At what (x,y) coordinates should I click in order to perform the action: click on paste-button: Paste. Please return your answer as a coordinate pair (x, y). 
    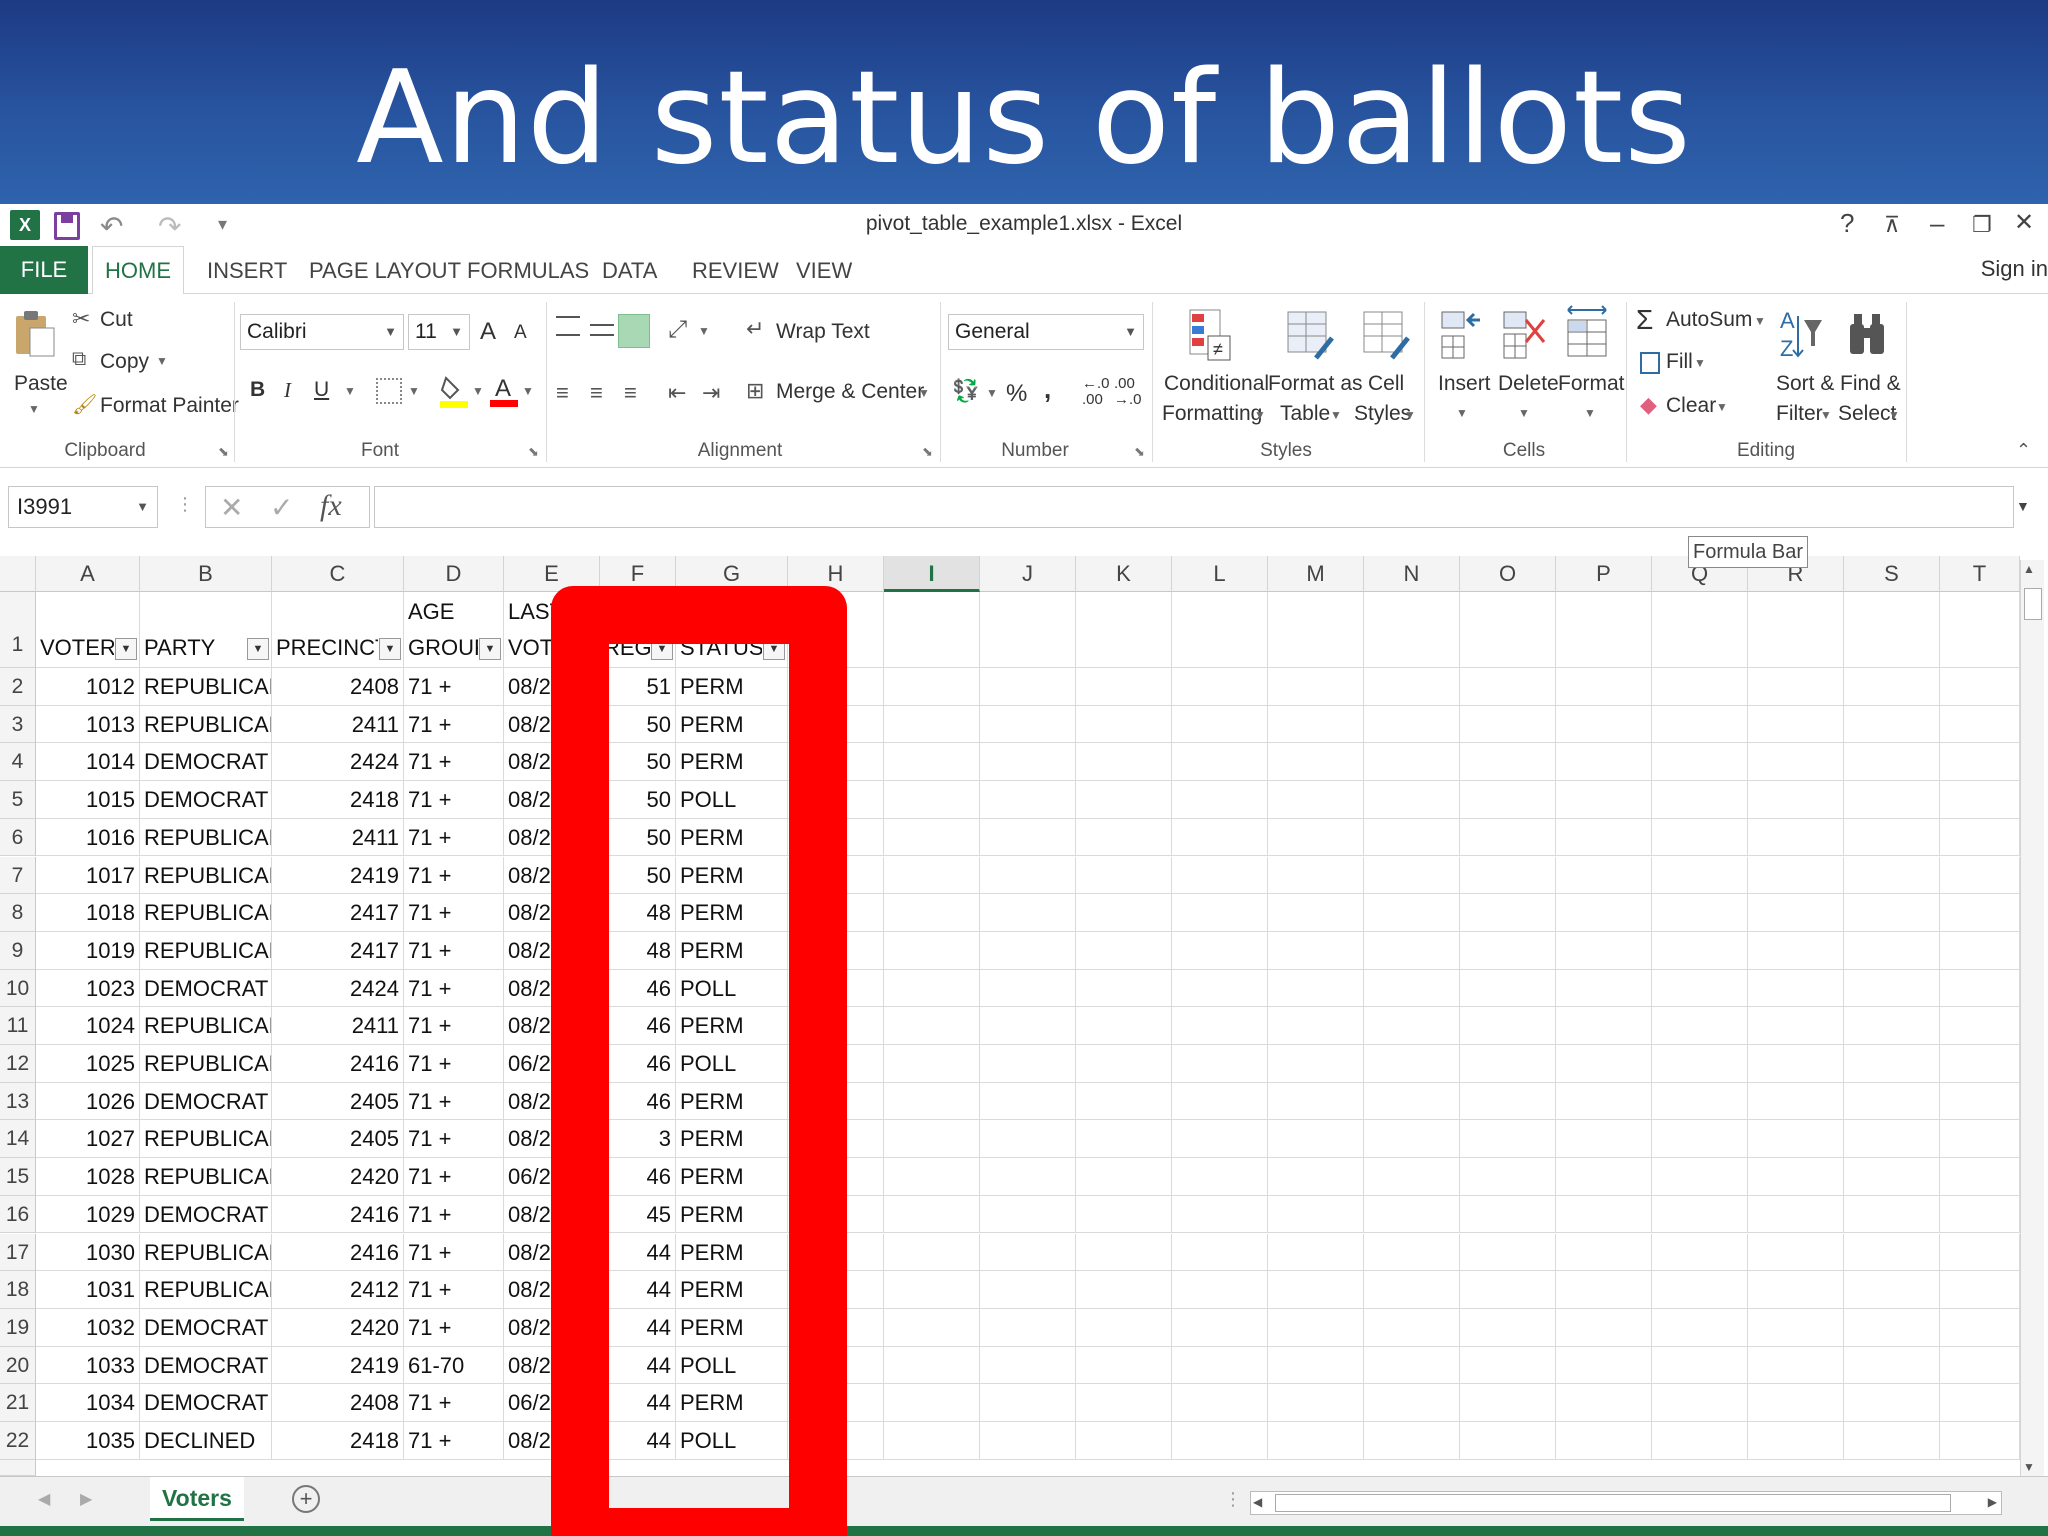
    Looking at the image, I should click on (41, 384).